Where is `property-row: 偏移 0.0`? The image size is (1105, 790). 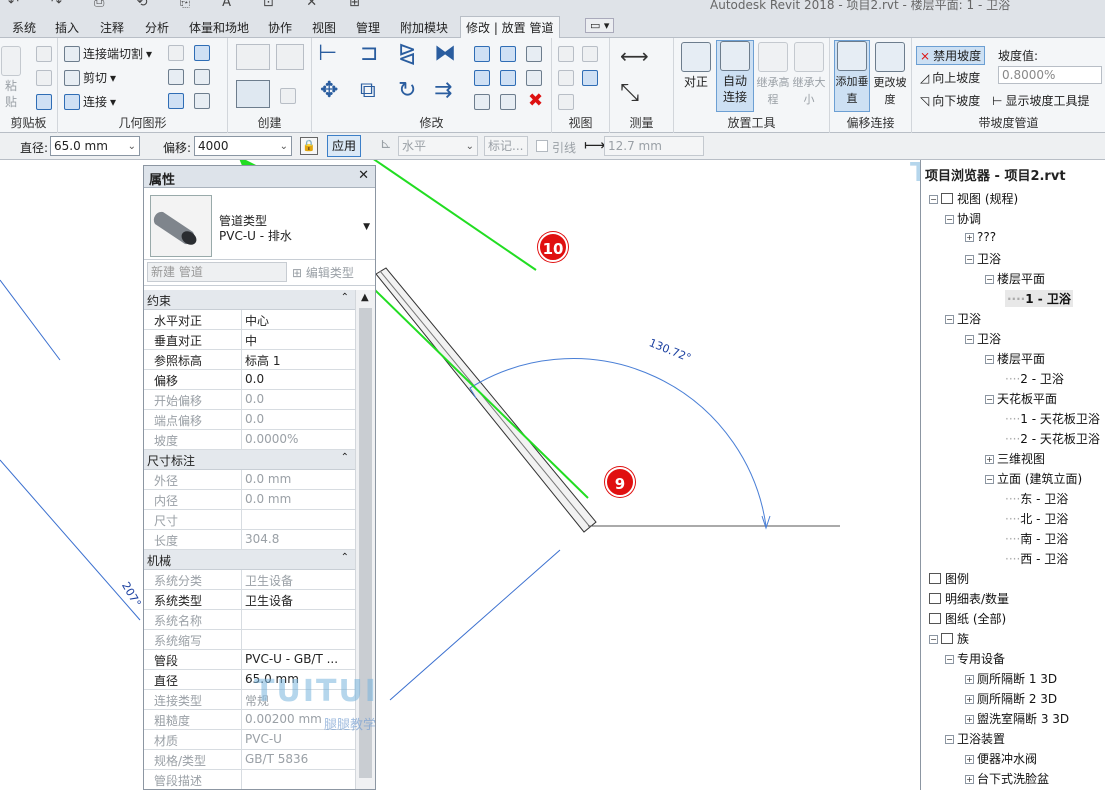 property-row: 偏移 0.0 is located at coordinates (249, 380).